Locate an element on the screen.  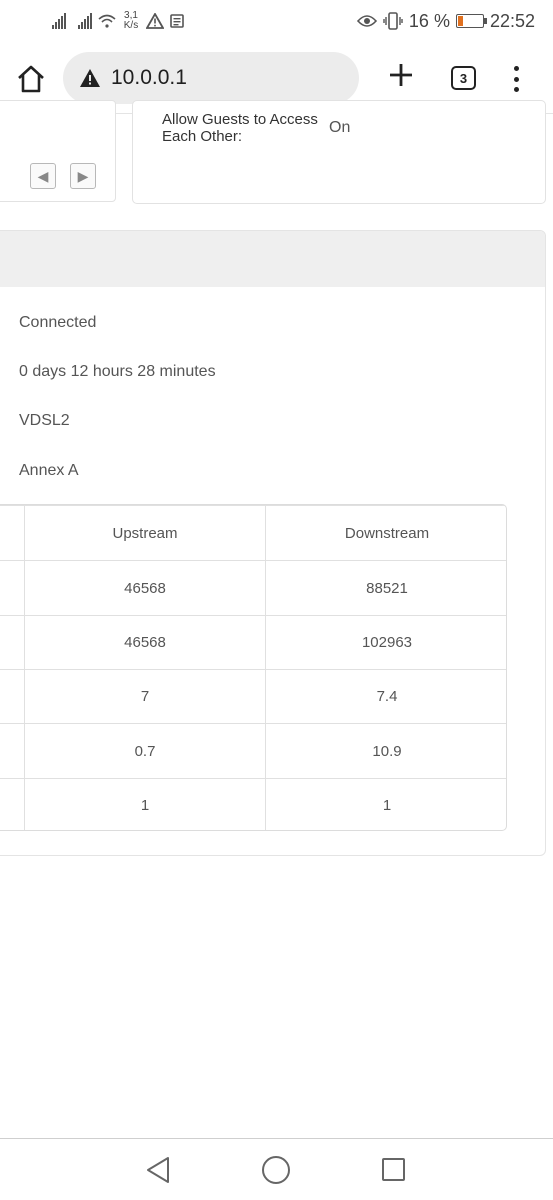
chevron-right-icon: ▶ is located at coordinates (83, 176).